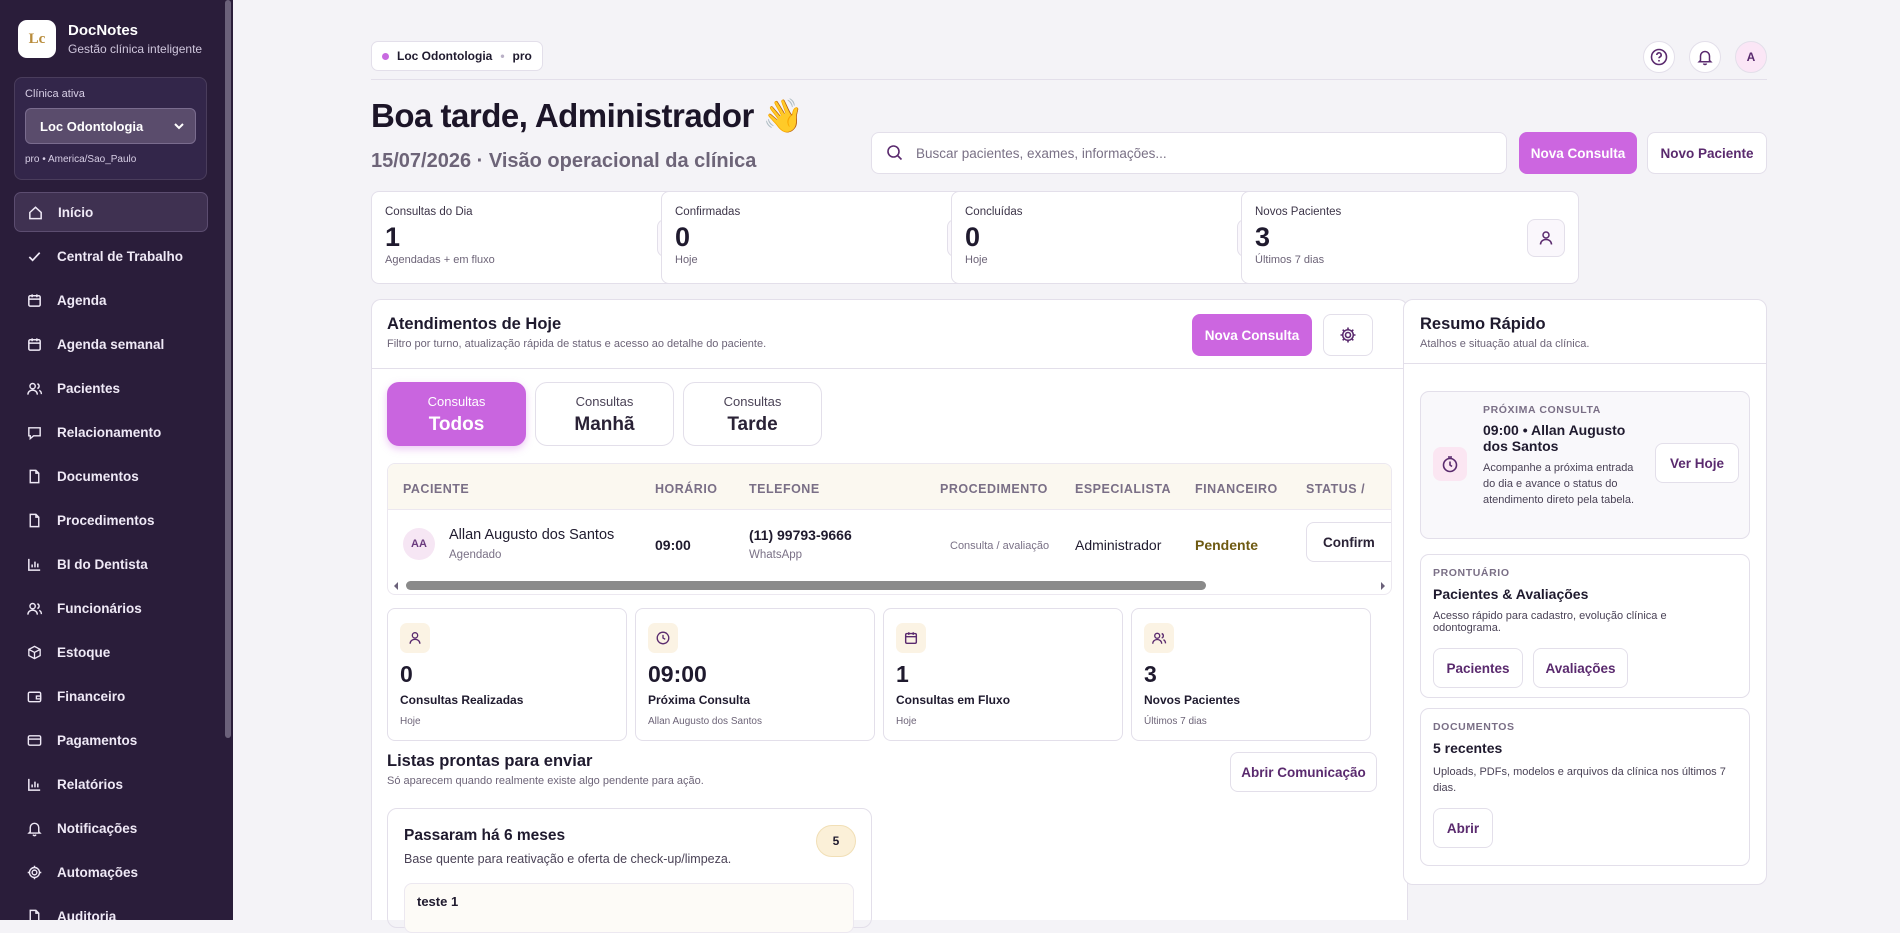 This screenshot has width=1900, height=933. I want to click on list-card-title: Passaram há 6 meses, so click(485, 835).